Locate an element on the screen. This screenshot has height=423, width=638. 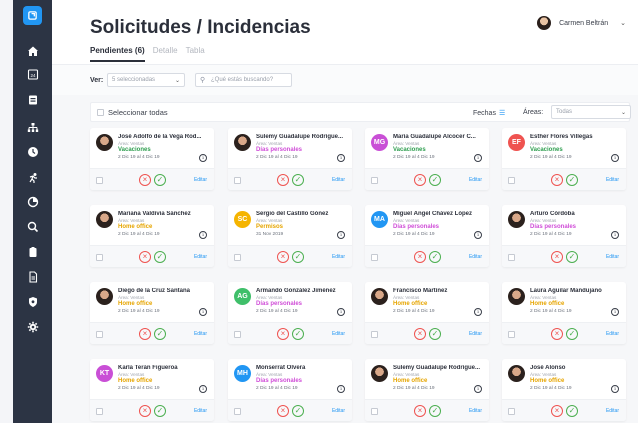
inbox-icon is located at coordinates (32, 100).